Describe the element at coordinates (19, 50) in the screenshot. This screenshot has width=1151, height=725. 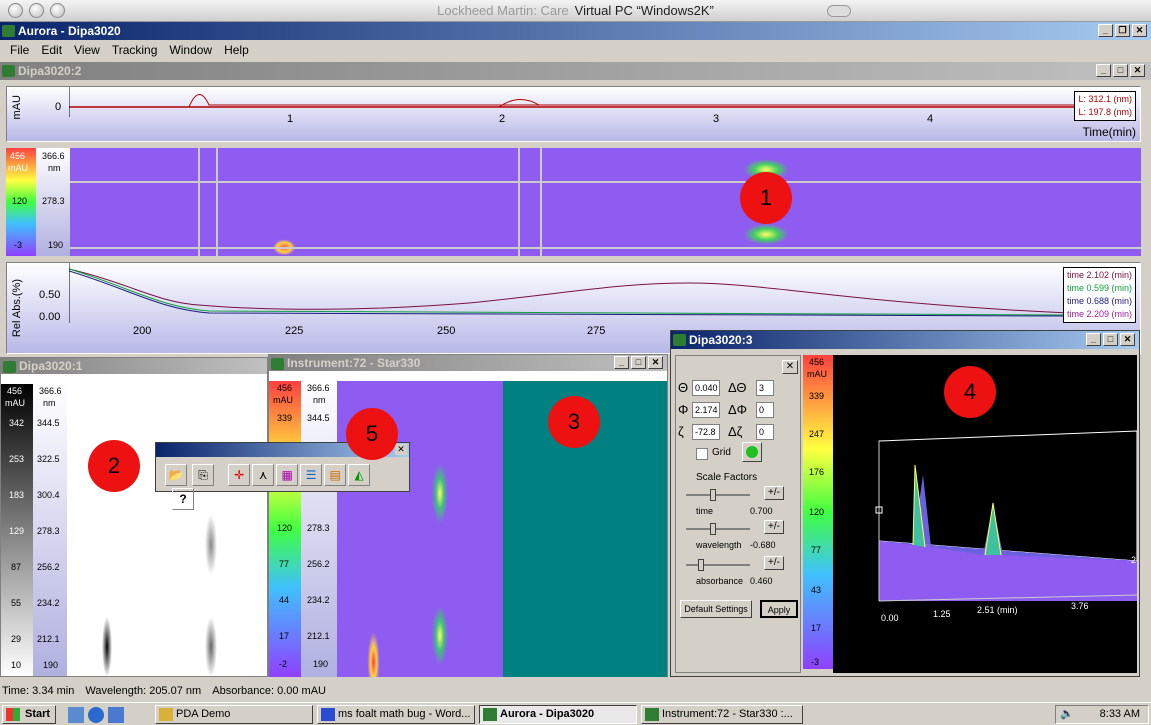
I see `menu-file: File` at that location.